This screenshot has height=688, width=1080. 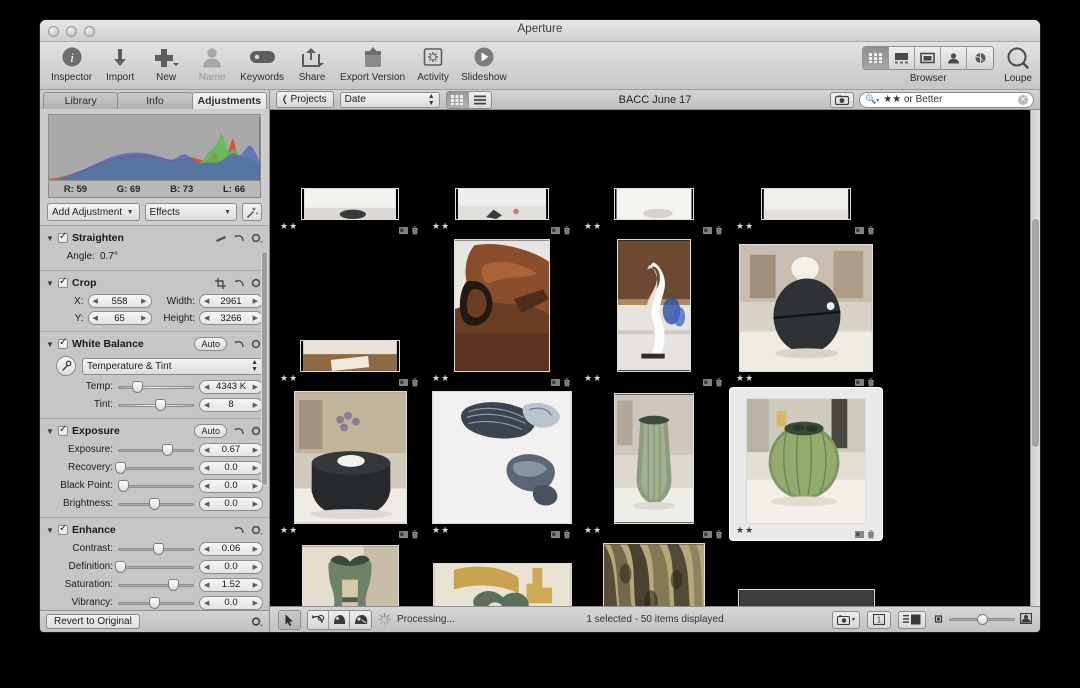 What do you see at coordinates (231, 584) in the screenshot?
I see `saturation-stepper: ◀ 1.52 ▶` at bounding box center [231, 584].